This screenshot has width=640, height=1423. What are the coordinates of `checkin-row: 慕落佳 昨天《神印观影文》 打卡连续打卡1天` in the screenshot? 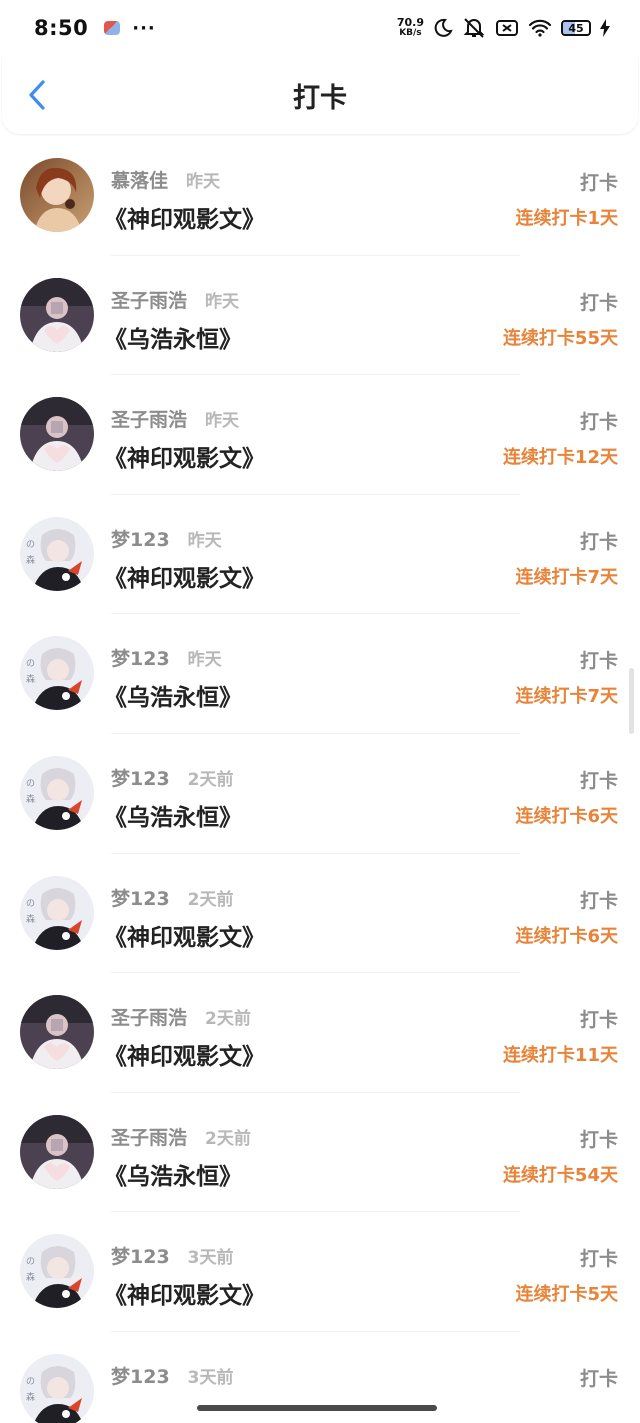 It's located at (320, 196).